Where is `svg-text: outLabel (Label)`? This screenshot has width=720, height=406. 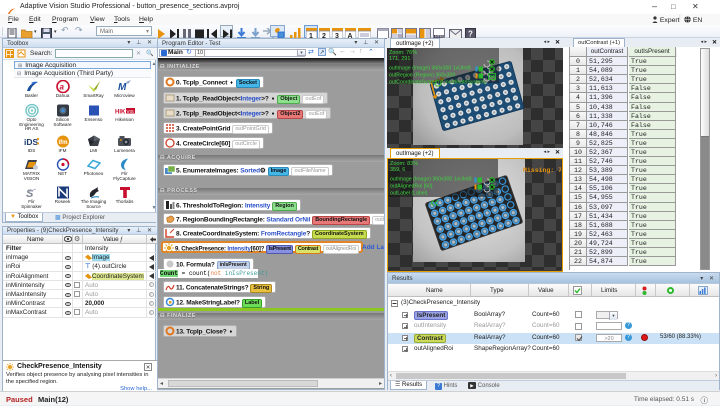 svg-text: outLabel (Label) is located at coordinates (409, 194).